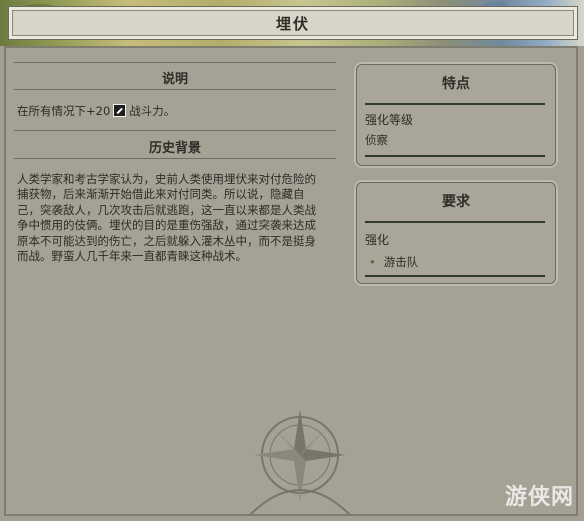 The image size is (584, 521). Describe the element at coordinates (456, 115) in the screenshot. I see `traits-panel: 特点 强化等级 侦察` at that location.